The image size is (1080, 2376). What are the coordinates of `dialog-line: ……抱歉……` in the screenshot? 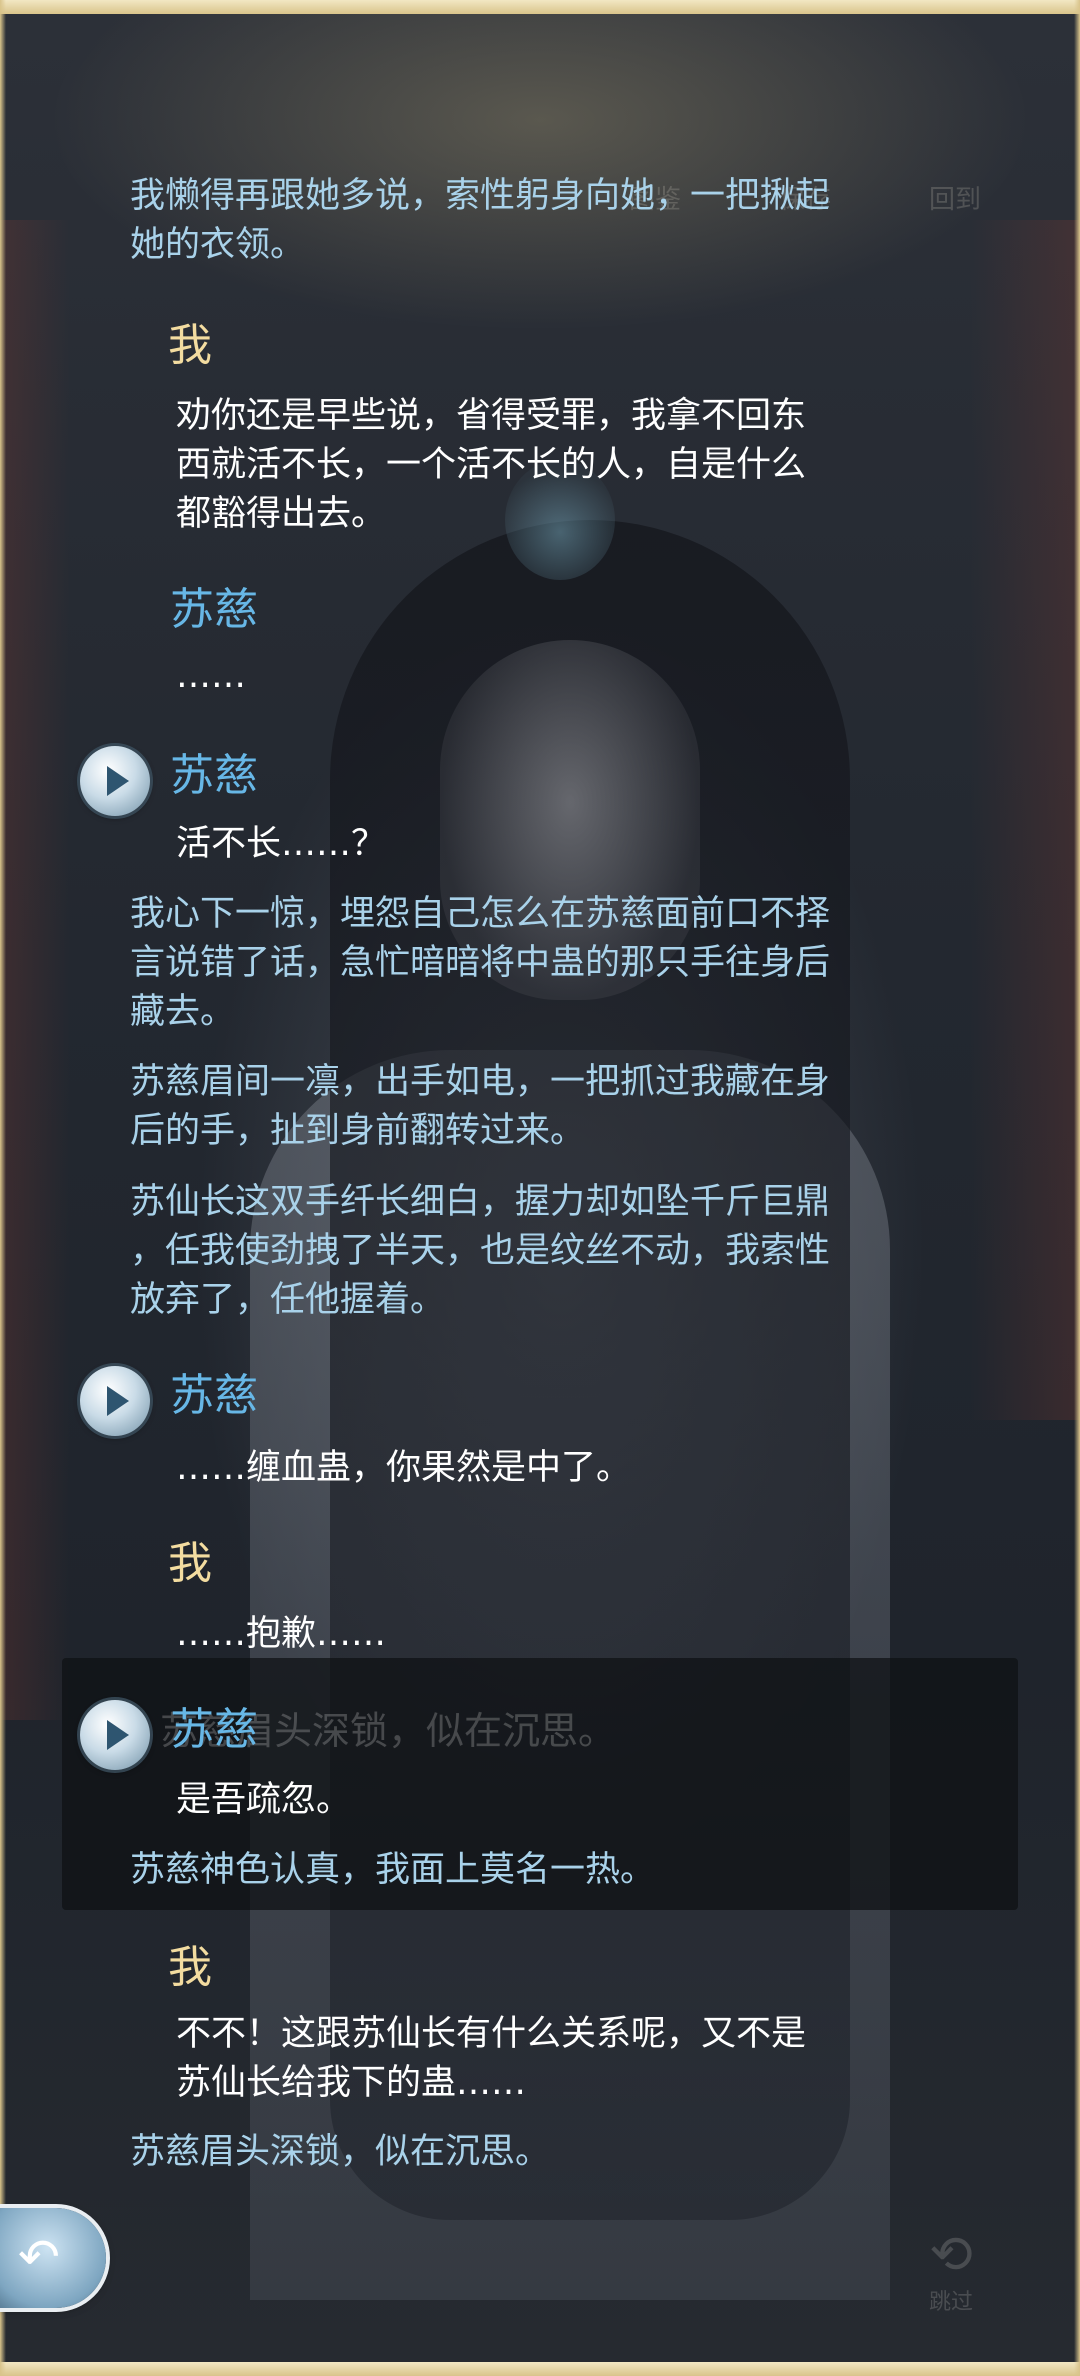 It's located at (281, 1634).